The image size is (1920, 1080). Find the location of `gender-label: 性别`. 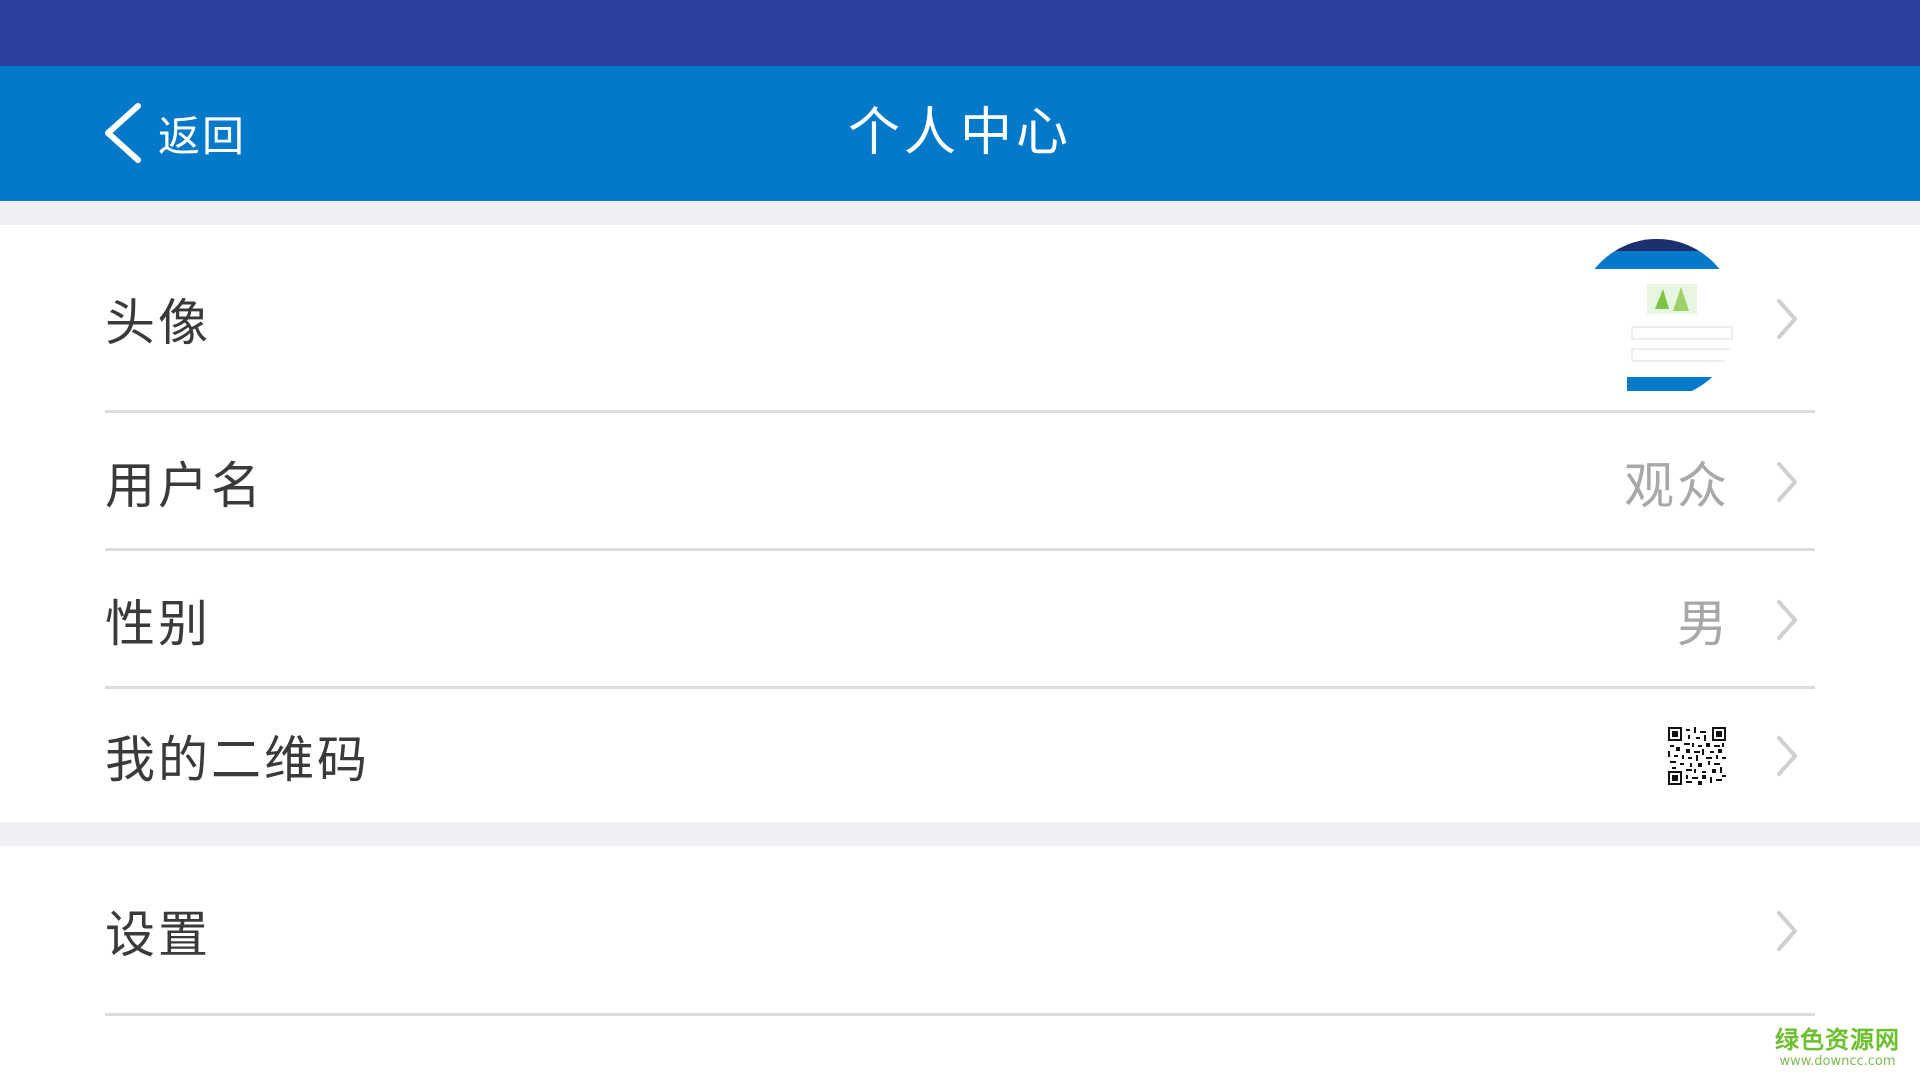

gender-label: 性别 is located at coordinates (158, 624).